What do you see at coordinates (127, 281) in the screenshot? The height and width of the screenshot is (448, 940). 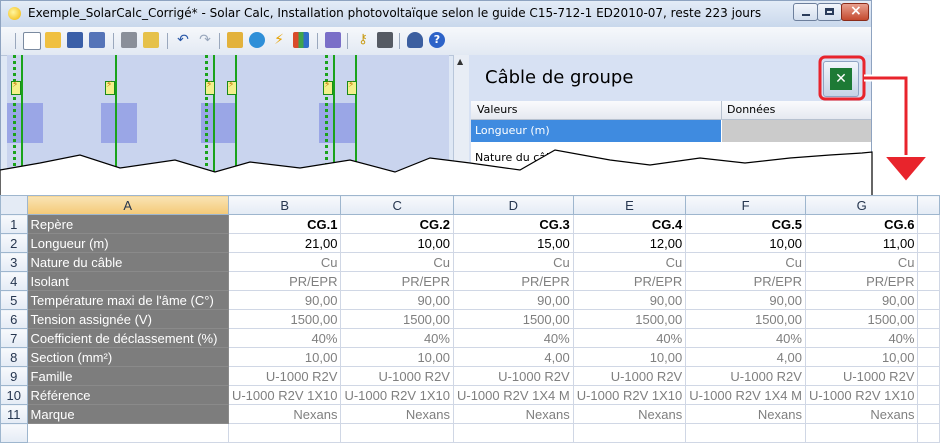 I see `row-label-cell: Isolant` at bounding box center [127, 281].